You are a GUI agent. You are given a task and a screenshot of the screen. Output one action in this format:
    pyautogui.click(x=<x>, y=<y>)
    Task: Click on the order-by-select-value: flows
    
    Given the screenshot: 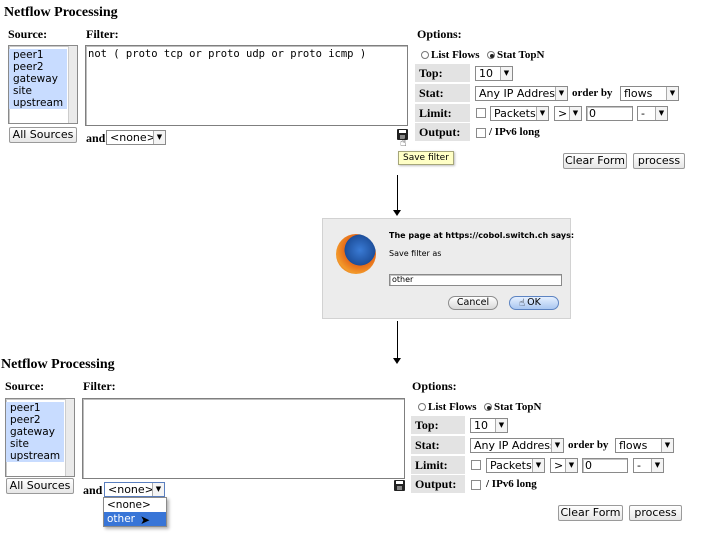 What is the action you would take?
    pyautogui.click(x=633, y=445)
    